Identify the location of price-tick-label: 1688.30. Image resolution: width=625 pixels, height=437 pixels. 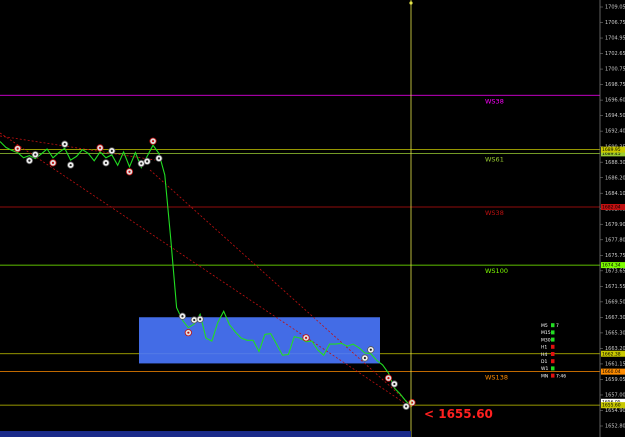
(615, 163).